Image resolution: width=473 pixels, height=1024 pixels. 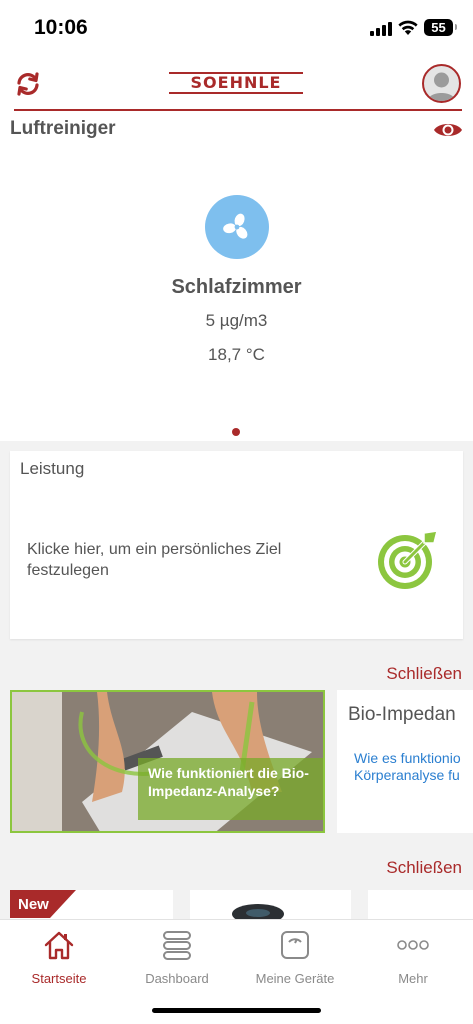 I want to click on product-card-new: New, so click(x=91, y=904).